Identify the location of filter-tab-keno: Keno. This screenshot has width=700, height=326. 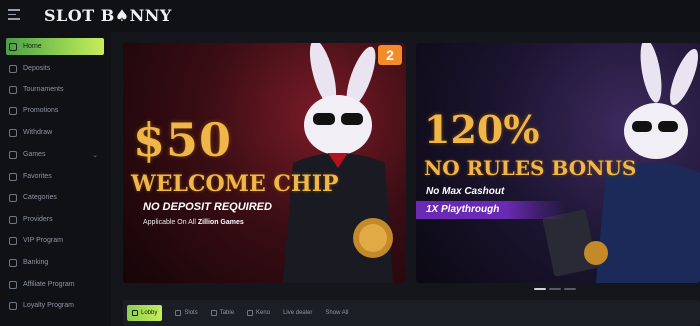
(258, 313).